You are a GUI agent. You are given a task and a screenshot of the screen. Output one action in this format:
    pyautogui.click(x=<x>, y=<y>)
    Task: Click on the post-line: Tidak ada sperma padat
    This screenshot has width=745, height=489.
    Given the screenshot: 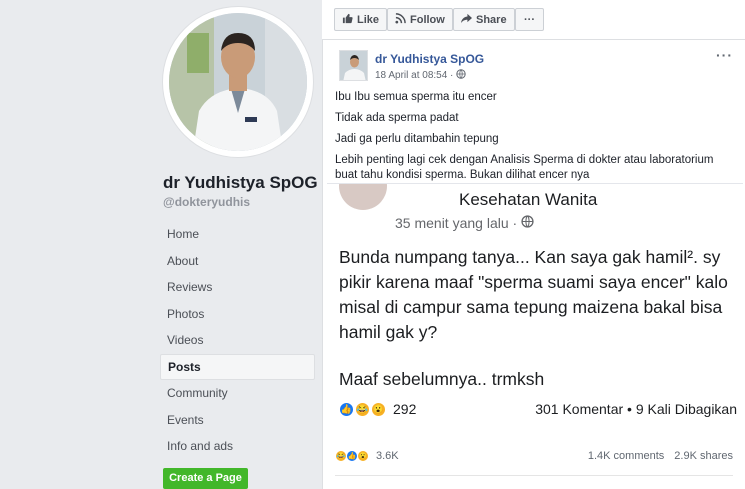 What is the action you would take?
    pyautogui.click(x=397, y=118)
    